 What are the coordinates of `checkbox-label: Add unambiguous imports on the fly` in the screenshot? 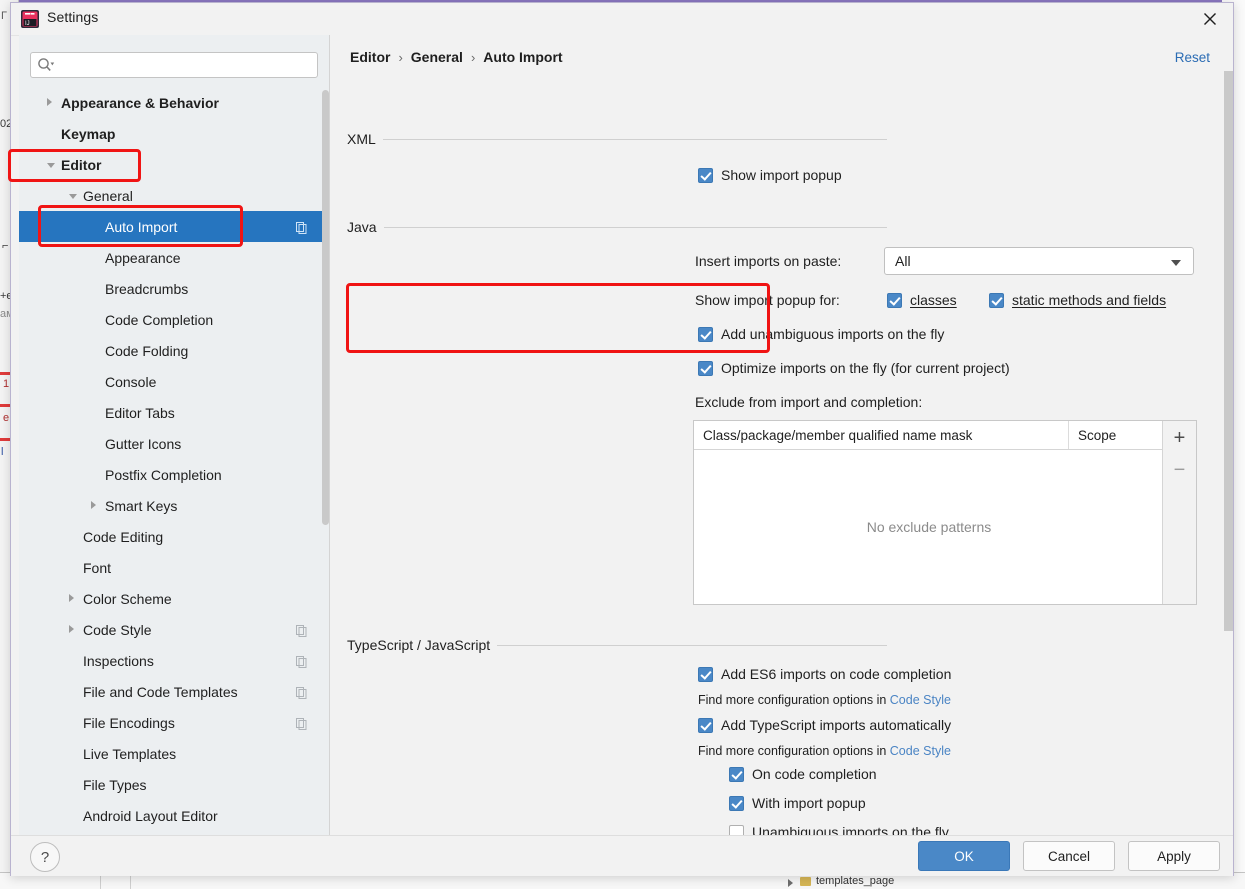 It's located at (833, 334).